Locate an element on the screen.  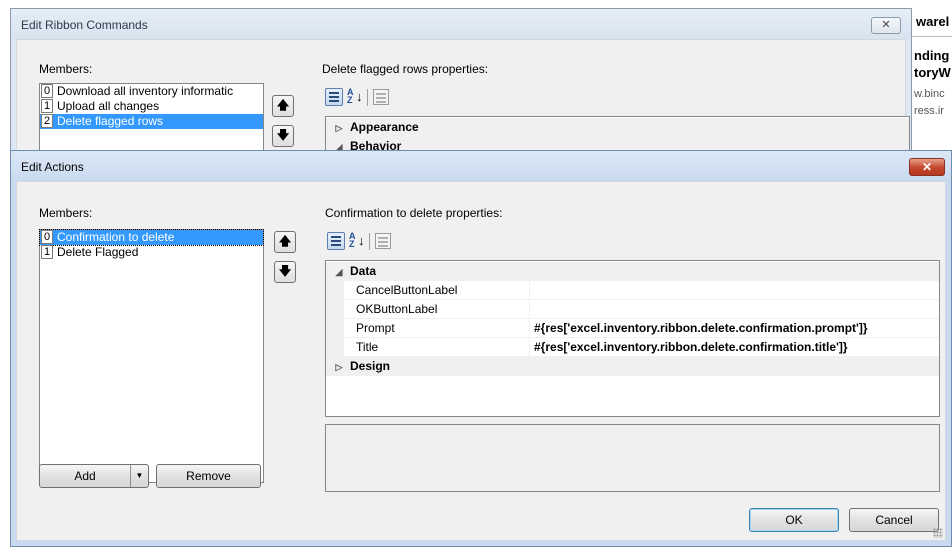
background-text-line: warel is located at coordinates (933, 21).